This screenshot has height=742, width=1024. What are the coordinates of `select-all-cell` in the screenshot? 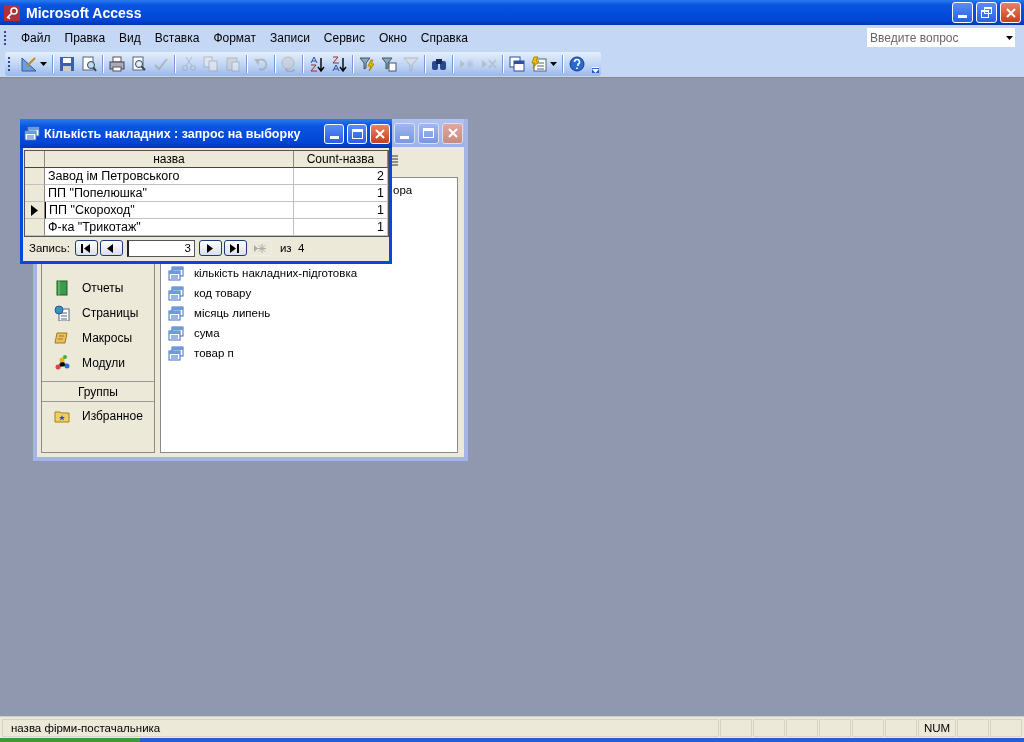 It's located at (35, 159).